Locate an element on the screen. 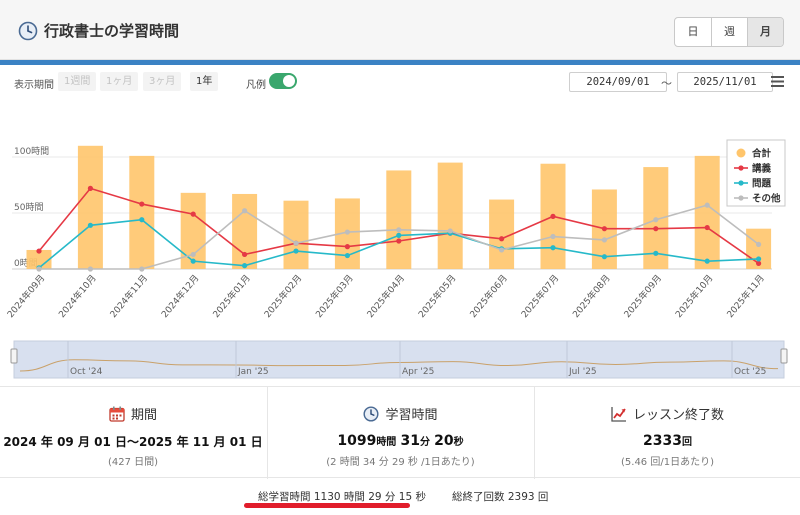  stat-period-title: 期間 is located at coordinates (143, 415).